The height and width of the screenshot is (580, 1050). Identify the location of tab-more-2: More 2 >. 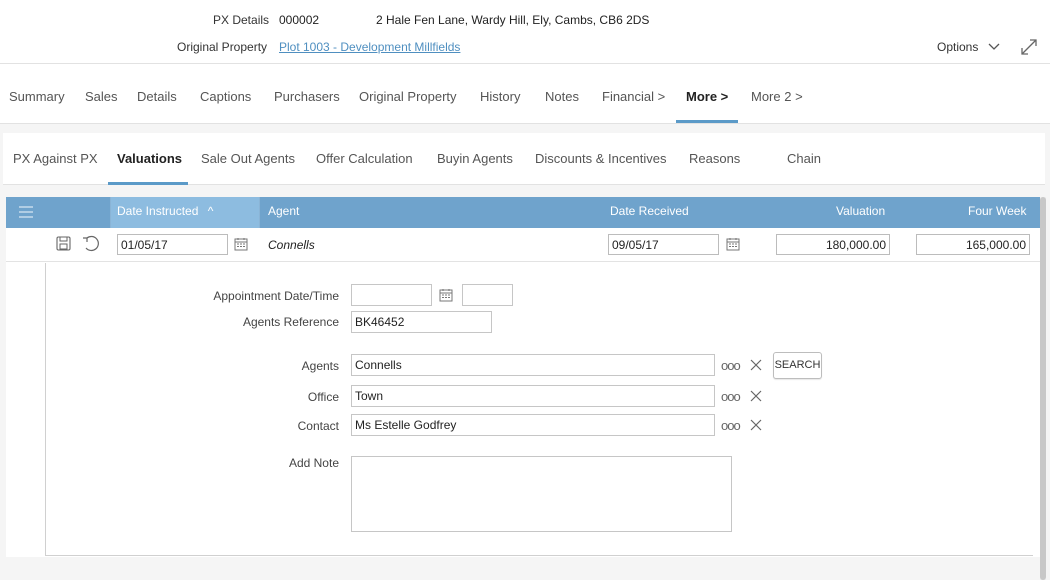
(777, 94).